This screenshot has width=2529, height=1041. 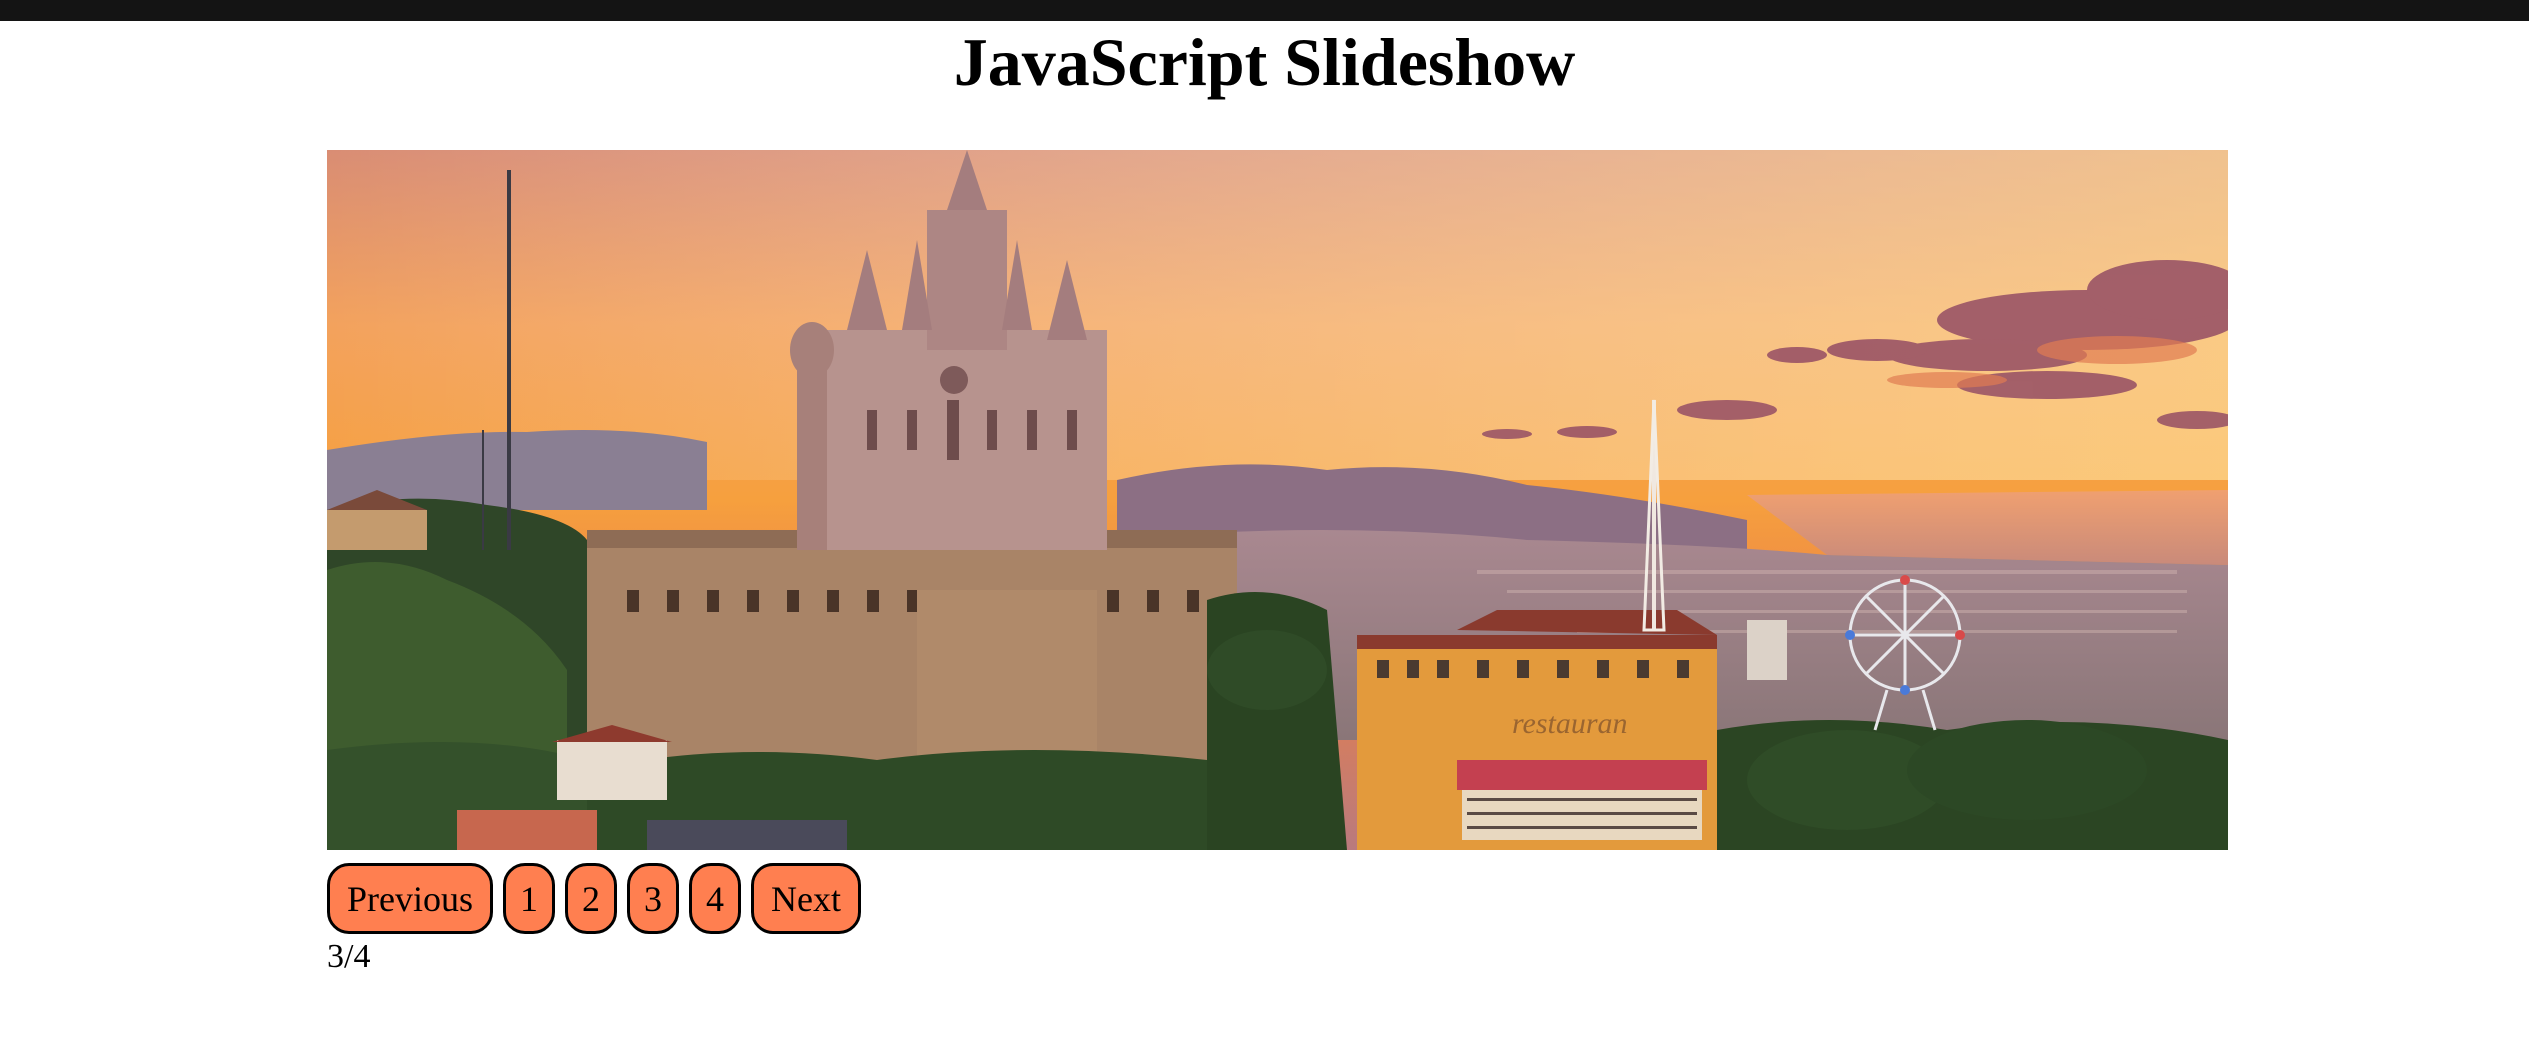 What do you see at coordinates (349, 956) in the screenshot?
I see `slide-counter: 3/4` at bounding box center [349, 956].